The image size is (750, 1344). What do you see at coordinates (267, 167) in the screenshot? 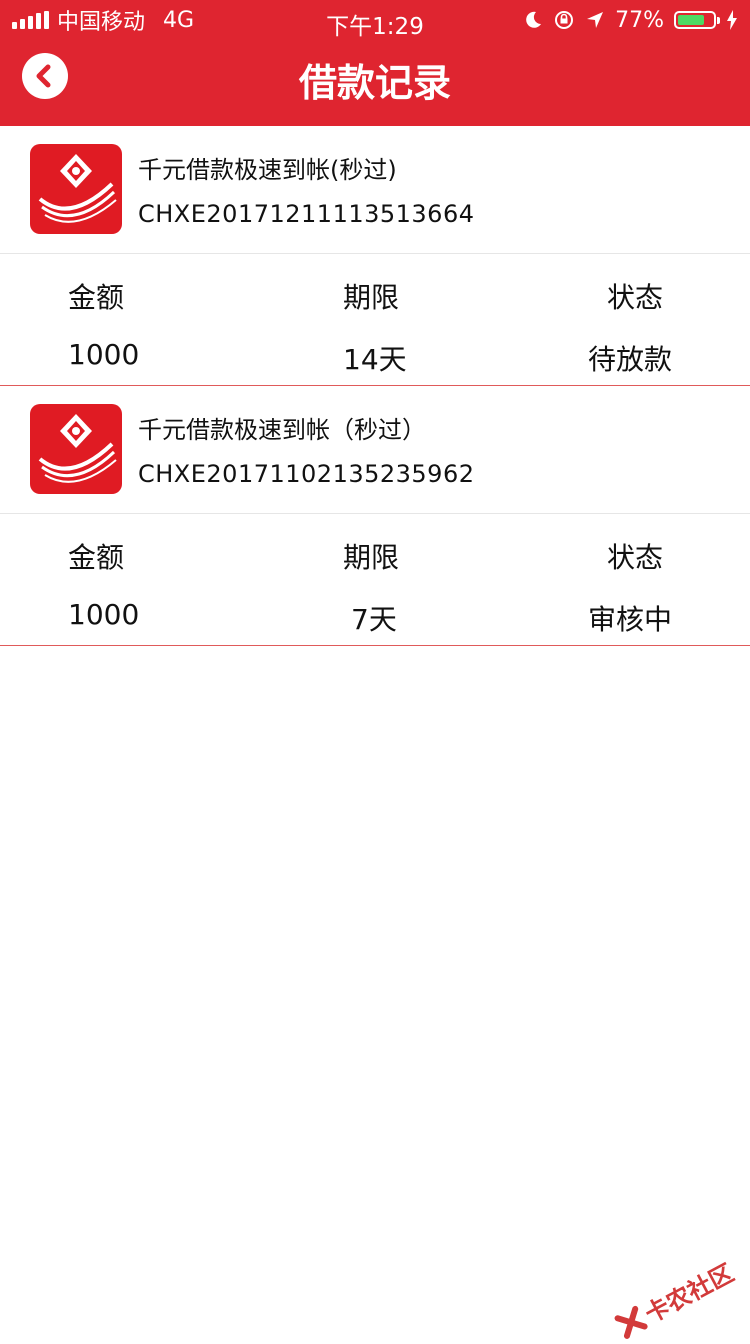
I see `loan-product-name: 千元借款极速到帐(秒过)` at bounding box center [267, 167].